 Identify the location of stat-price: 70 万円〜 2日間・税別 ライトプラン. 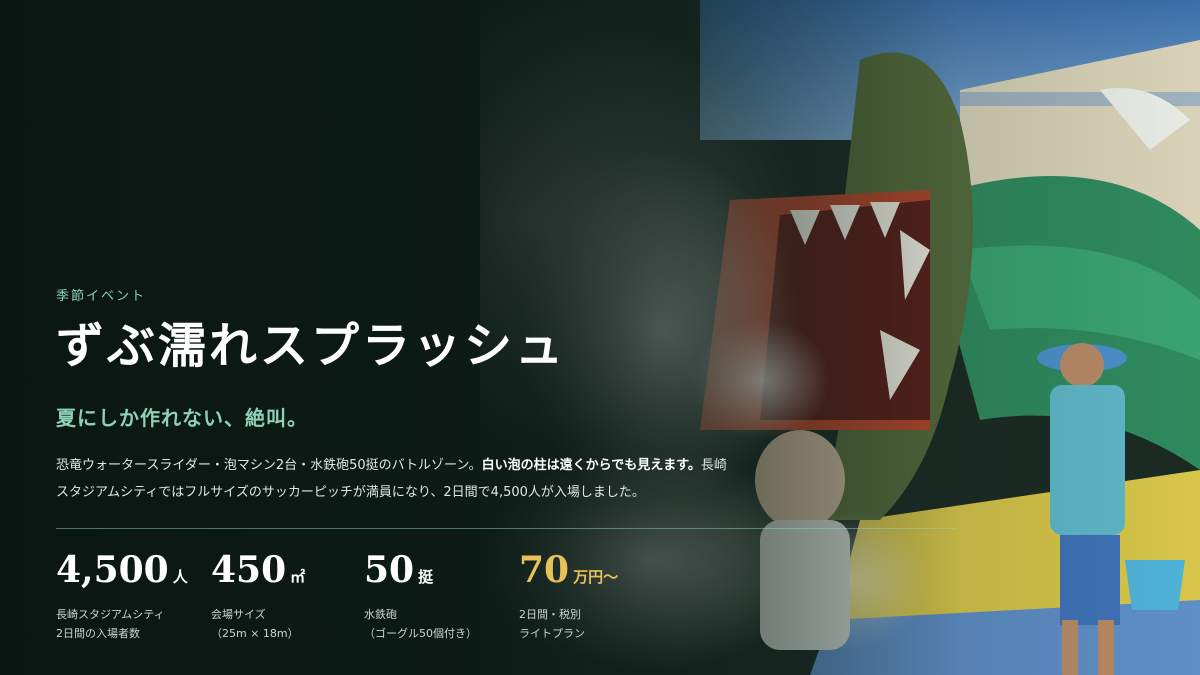
(596, 595).